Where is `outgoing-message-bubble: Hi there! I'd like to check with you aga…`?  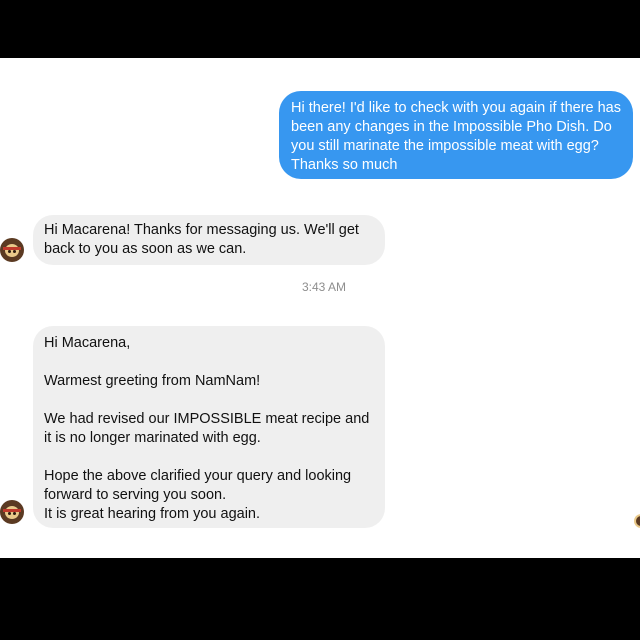 outgoing-message-bubble: Hi there! I'd like to check with you aga… is located at coordinates (456, 135).